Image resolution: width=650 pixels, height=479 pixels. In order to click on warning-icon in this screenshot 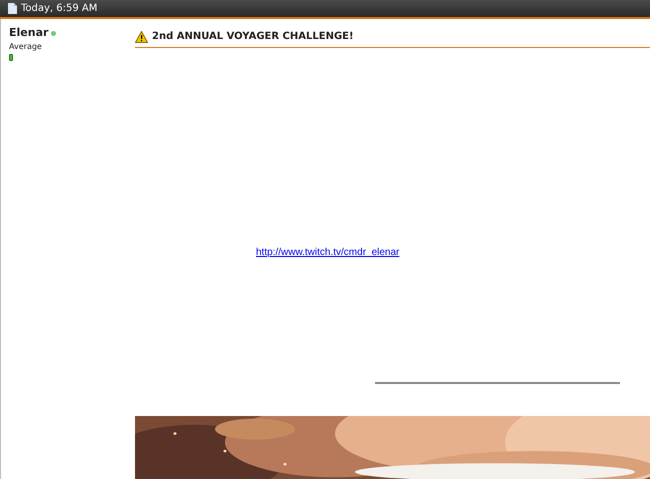, I will do `click(141, 36)`.